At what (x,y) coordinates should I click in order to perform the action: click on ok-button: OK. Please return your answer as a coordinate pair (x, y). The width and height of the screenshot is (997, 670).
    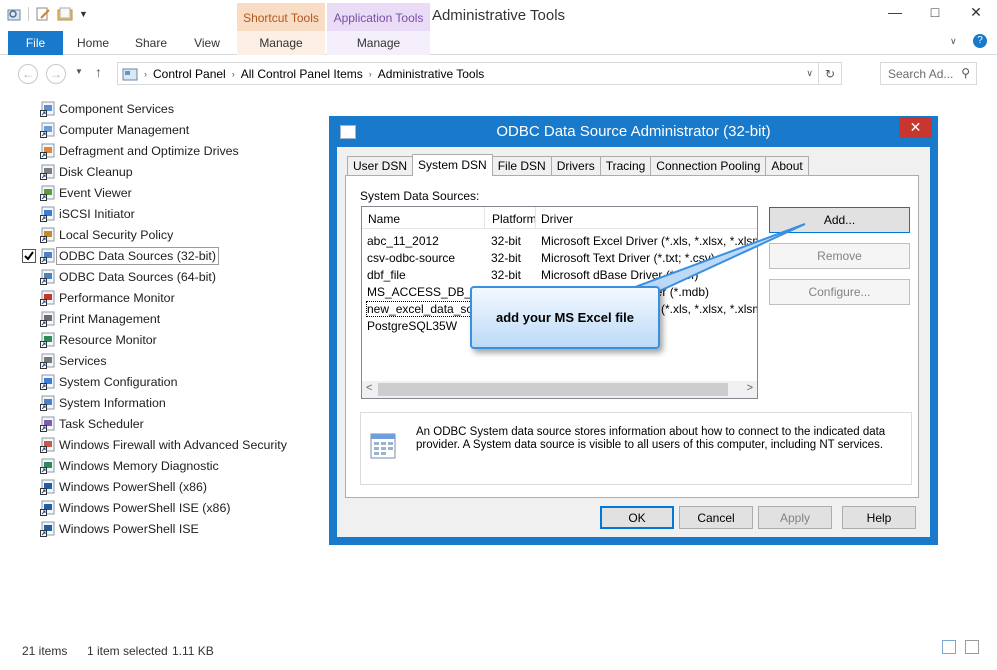
    Looking at the image, I should click on (637, 517).